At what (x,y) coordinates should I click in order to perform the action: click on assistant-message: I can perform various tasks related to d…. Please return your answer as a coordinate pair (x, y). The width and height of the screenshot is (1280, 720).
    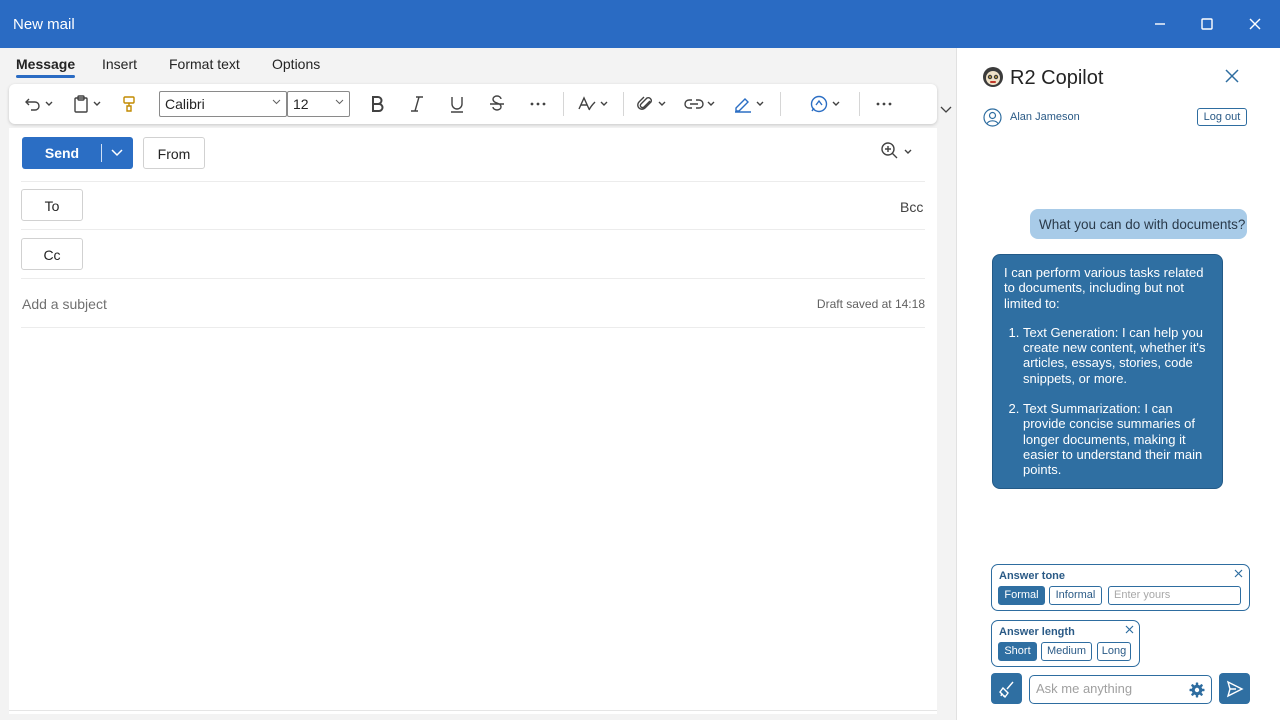
    Looking at the image, I should click on (1107, 371).